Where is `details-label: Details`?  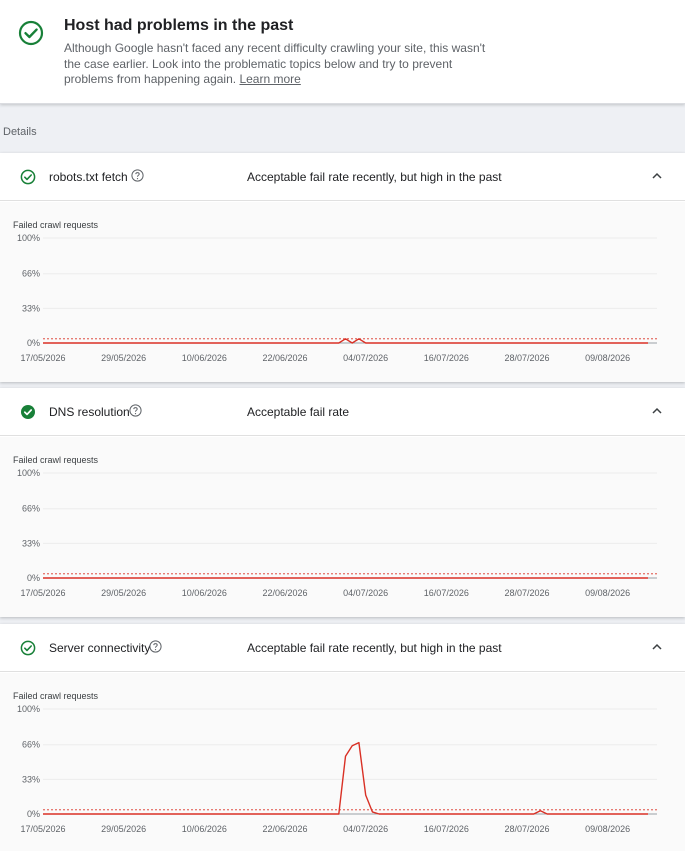 details-label: Details is located at coordinates (20, 132).